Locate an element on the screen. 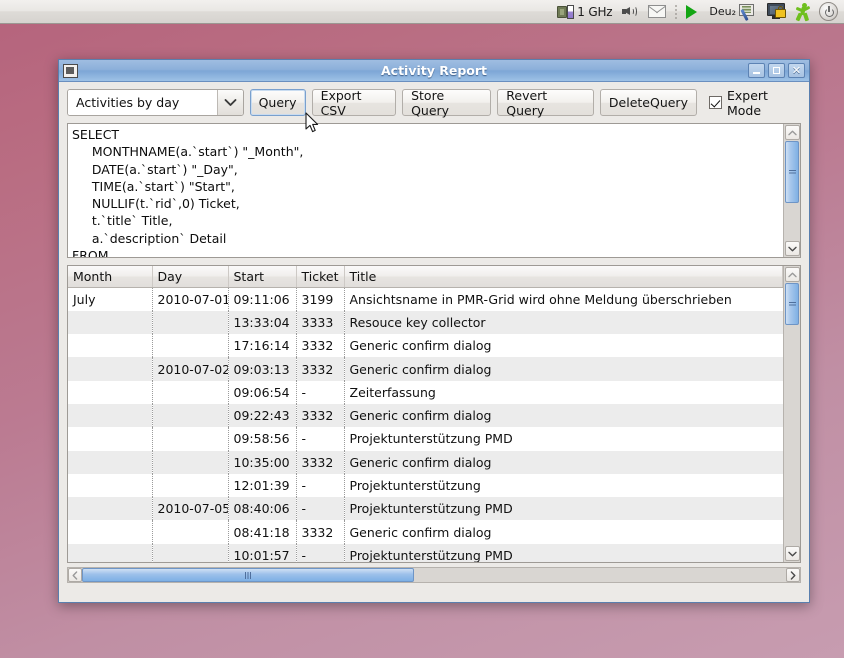 The image size is (844, 658). cell-day: 2010-07-02 is located at coordinates (190, 369).